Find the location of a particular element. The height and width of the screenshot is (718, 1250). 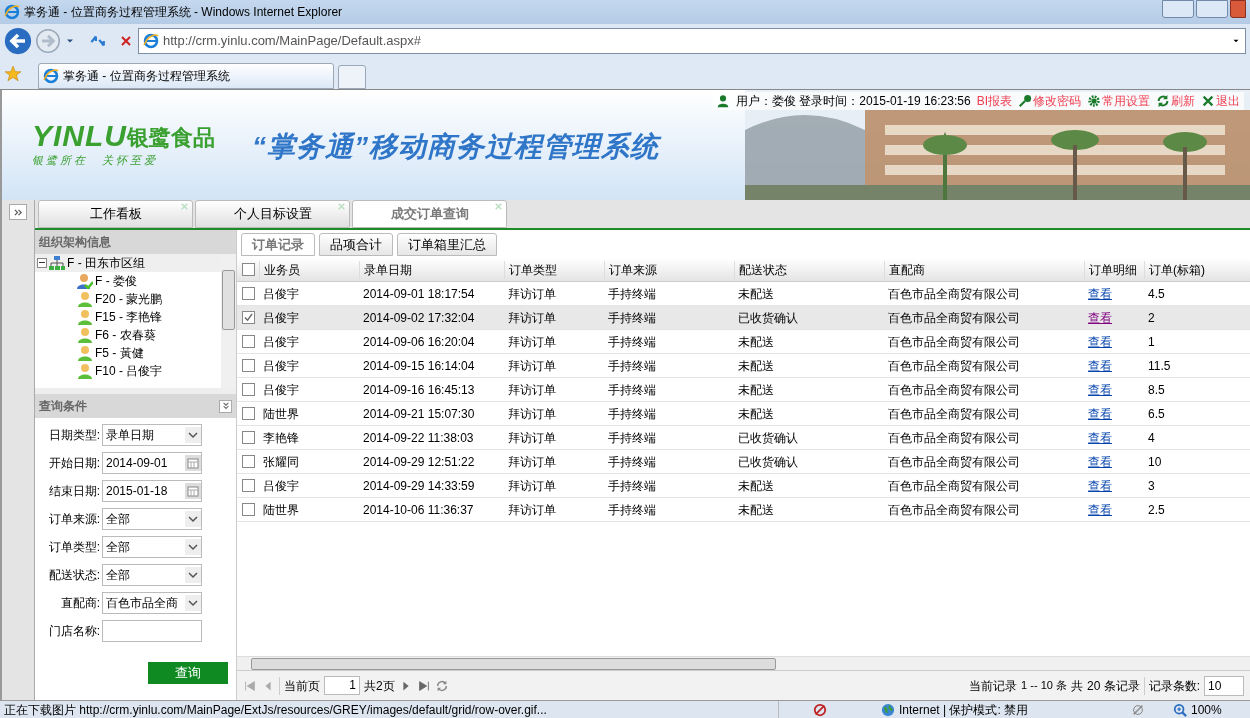

column-header: 业务员 is located at coordinates (309, 269).